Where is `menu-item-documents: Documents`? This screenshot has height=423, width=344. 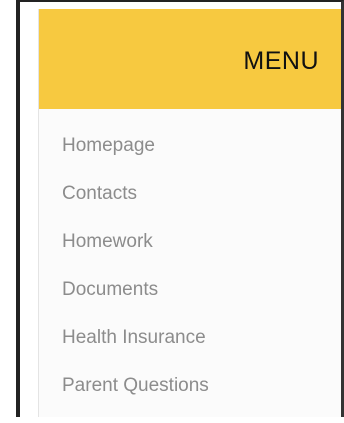 menu-item-documents: Documents is located at coordinates (135, 303).